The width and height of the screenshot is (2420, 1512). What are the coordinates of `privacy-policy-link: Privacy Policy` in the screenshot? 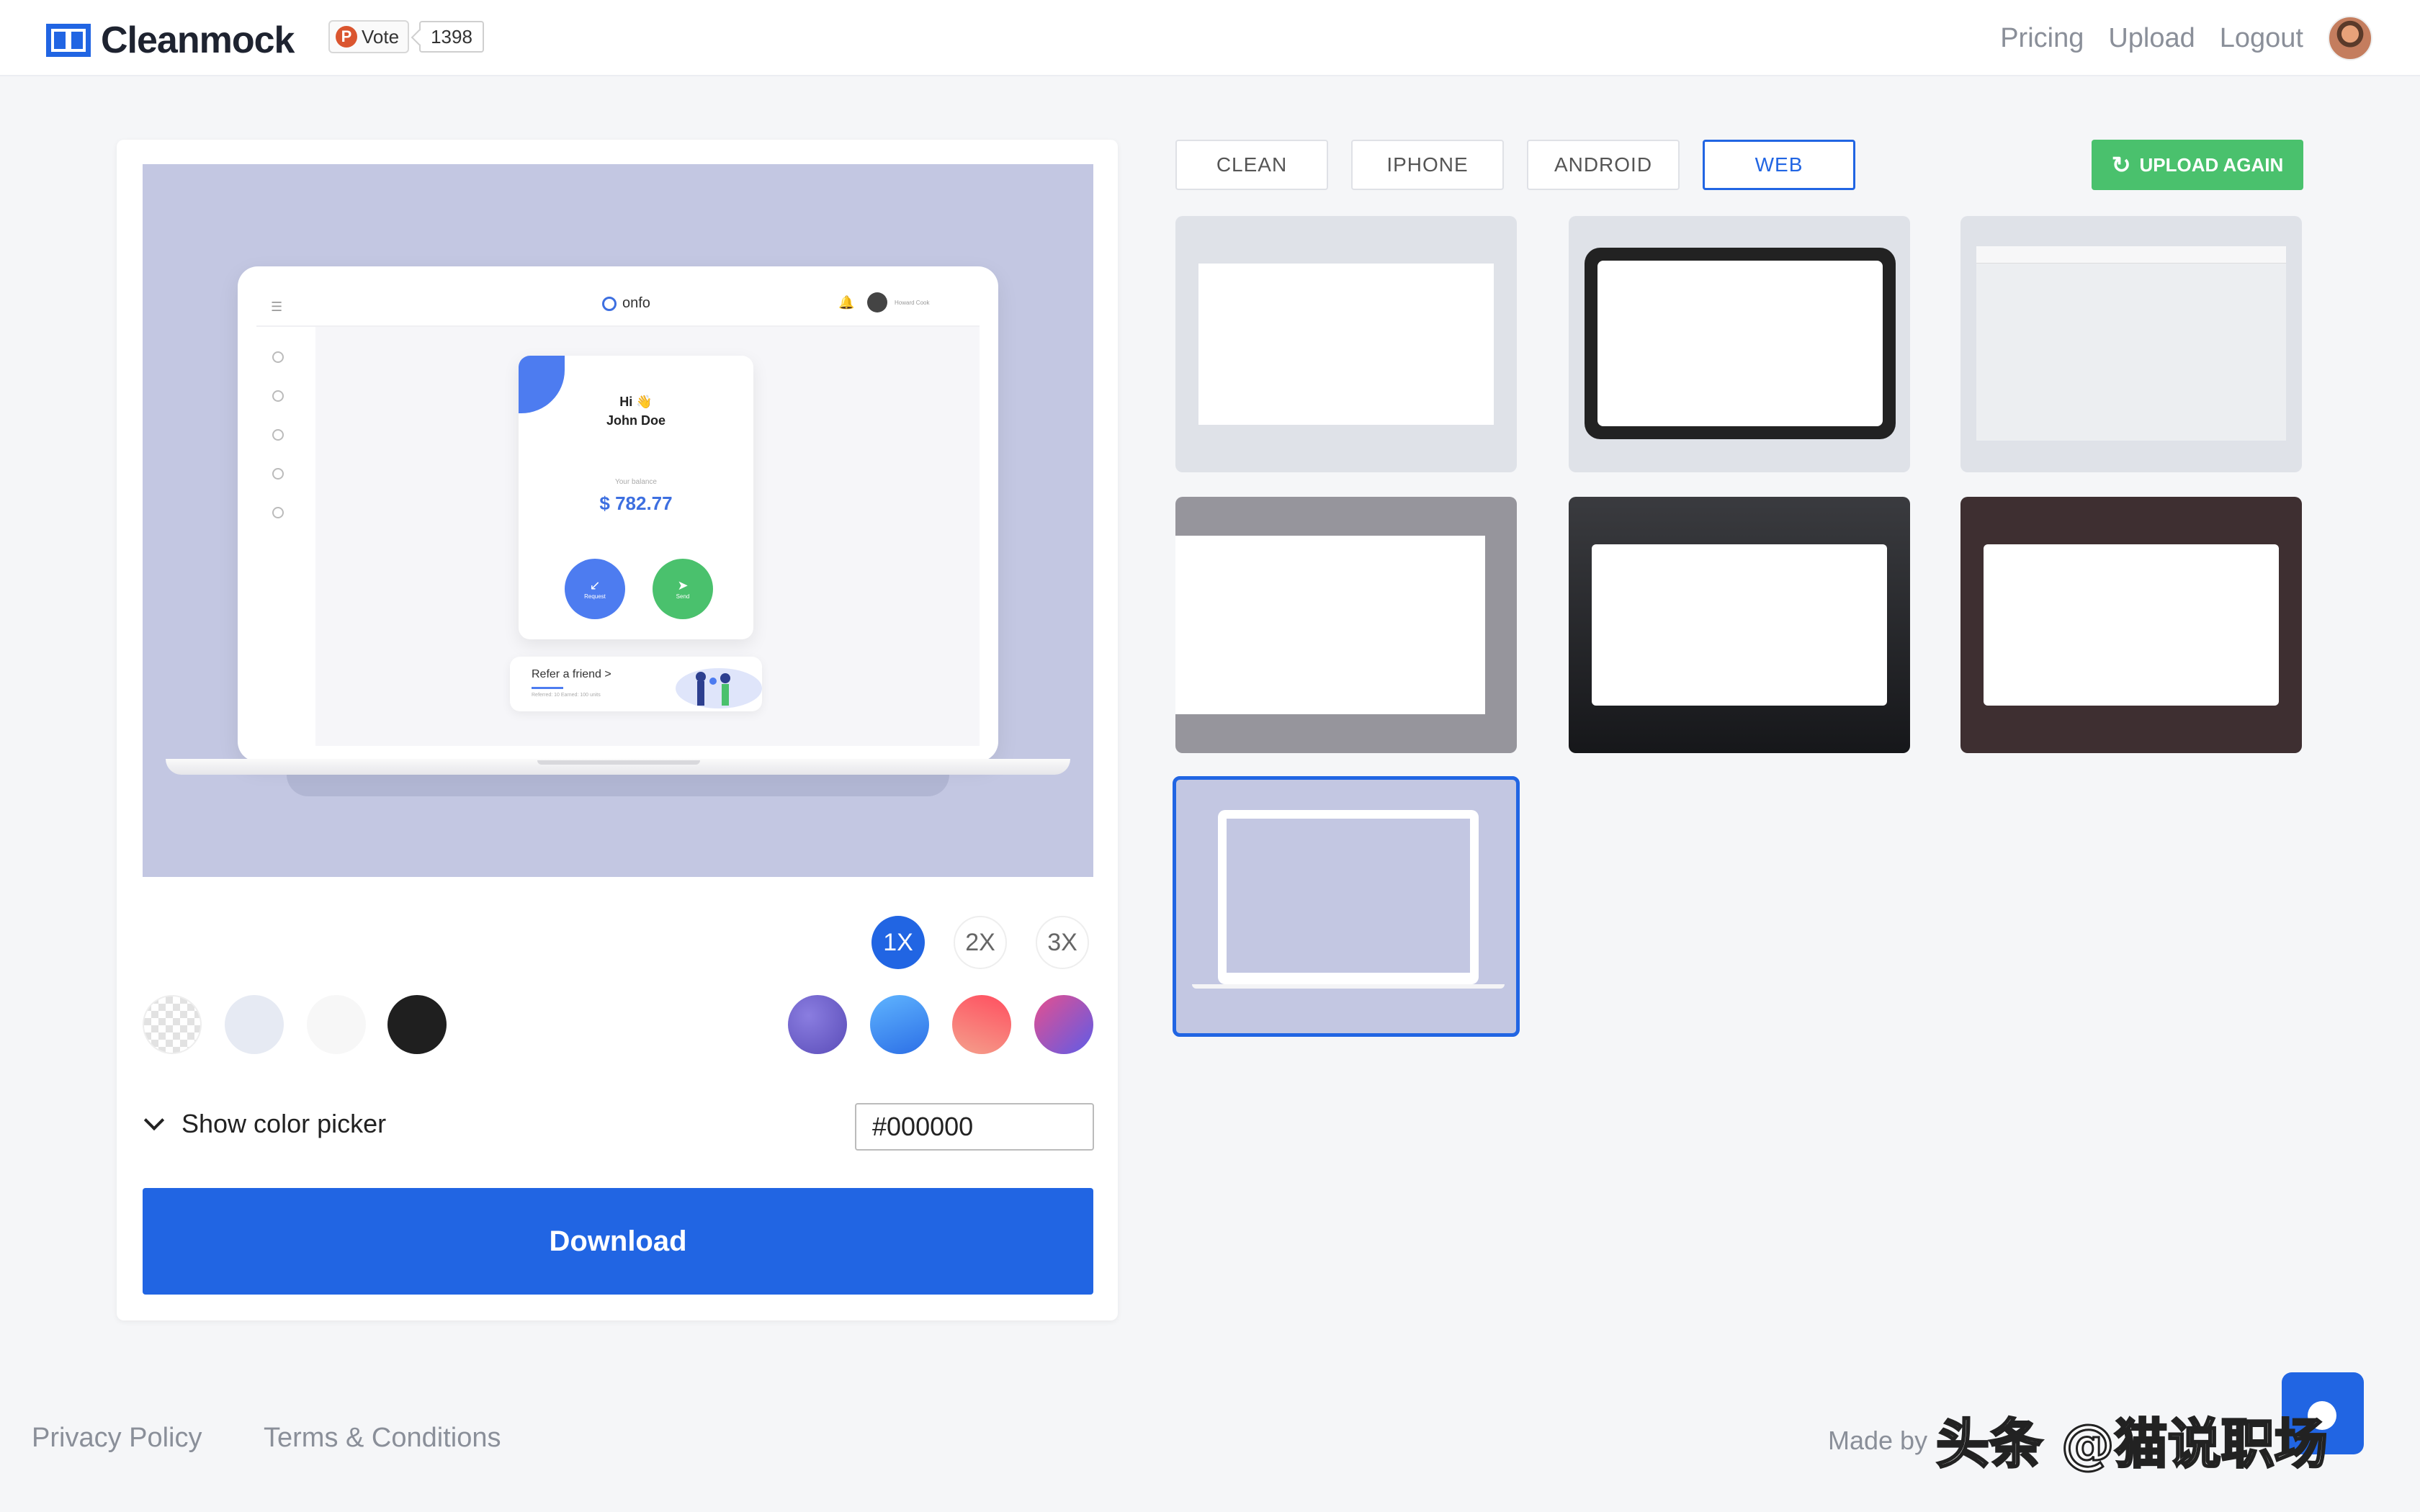 It's located at (117, 1438).